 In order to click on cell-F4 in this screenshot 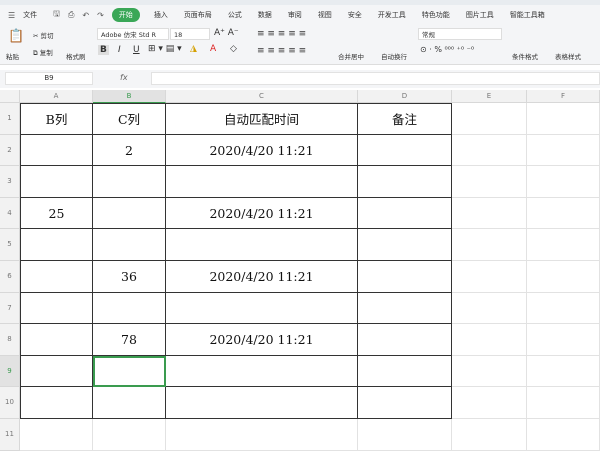, I will do `click(563, 213)`.